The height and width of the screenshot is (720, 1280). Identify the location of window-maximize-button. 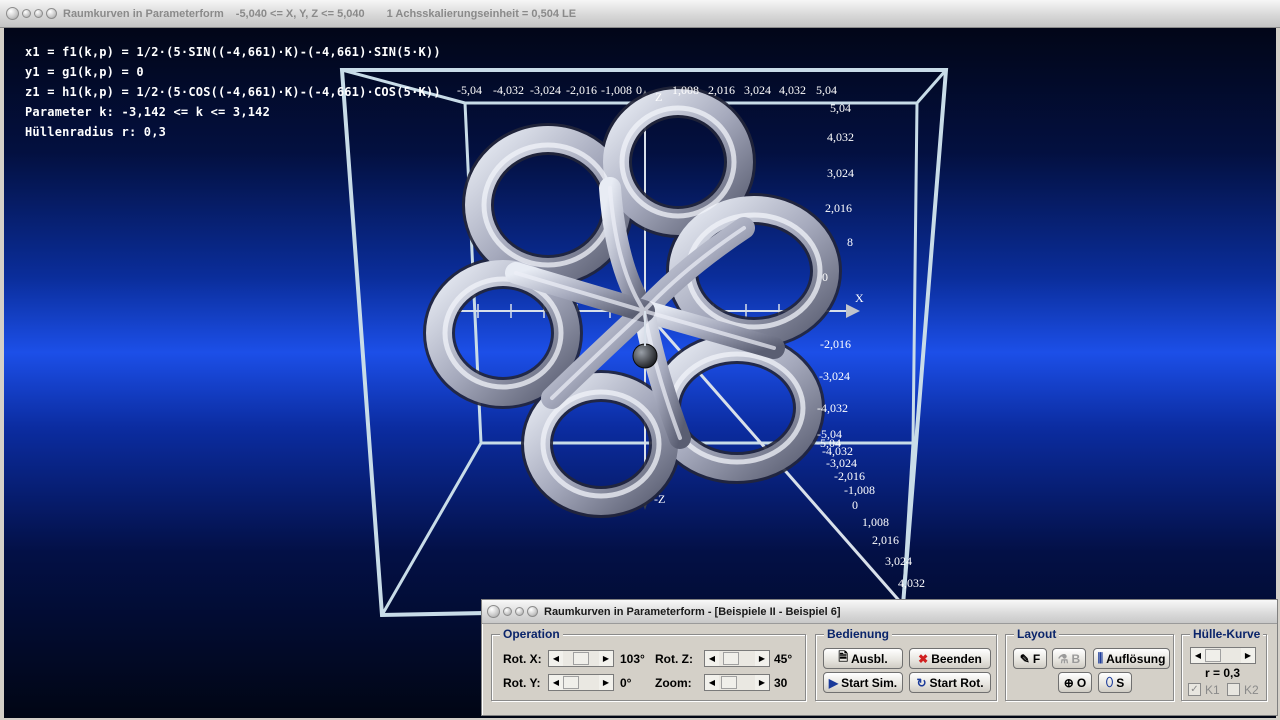
(38, 13).